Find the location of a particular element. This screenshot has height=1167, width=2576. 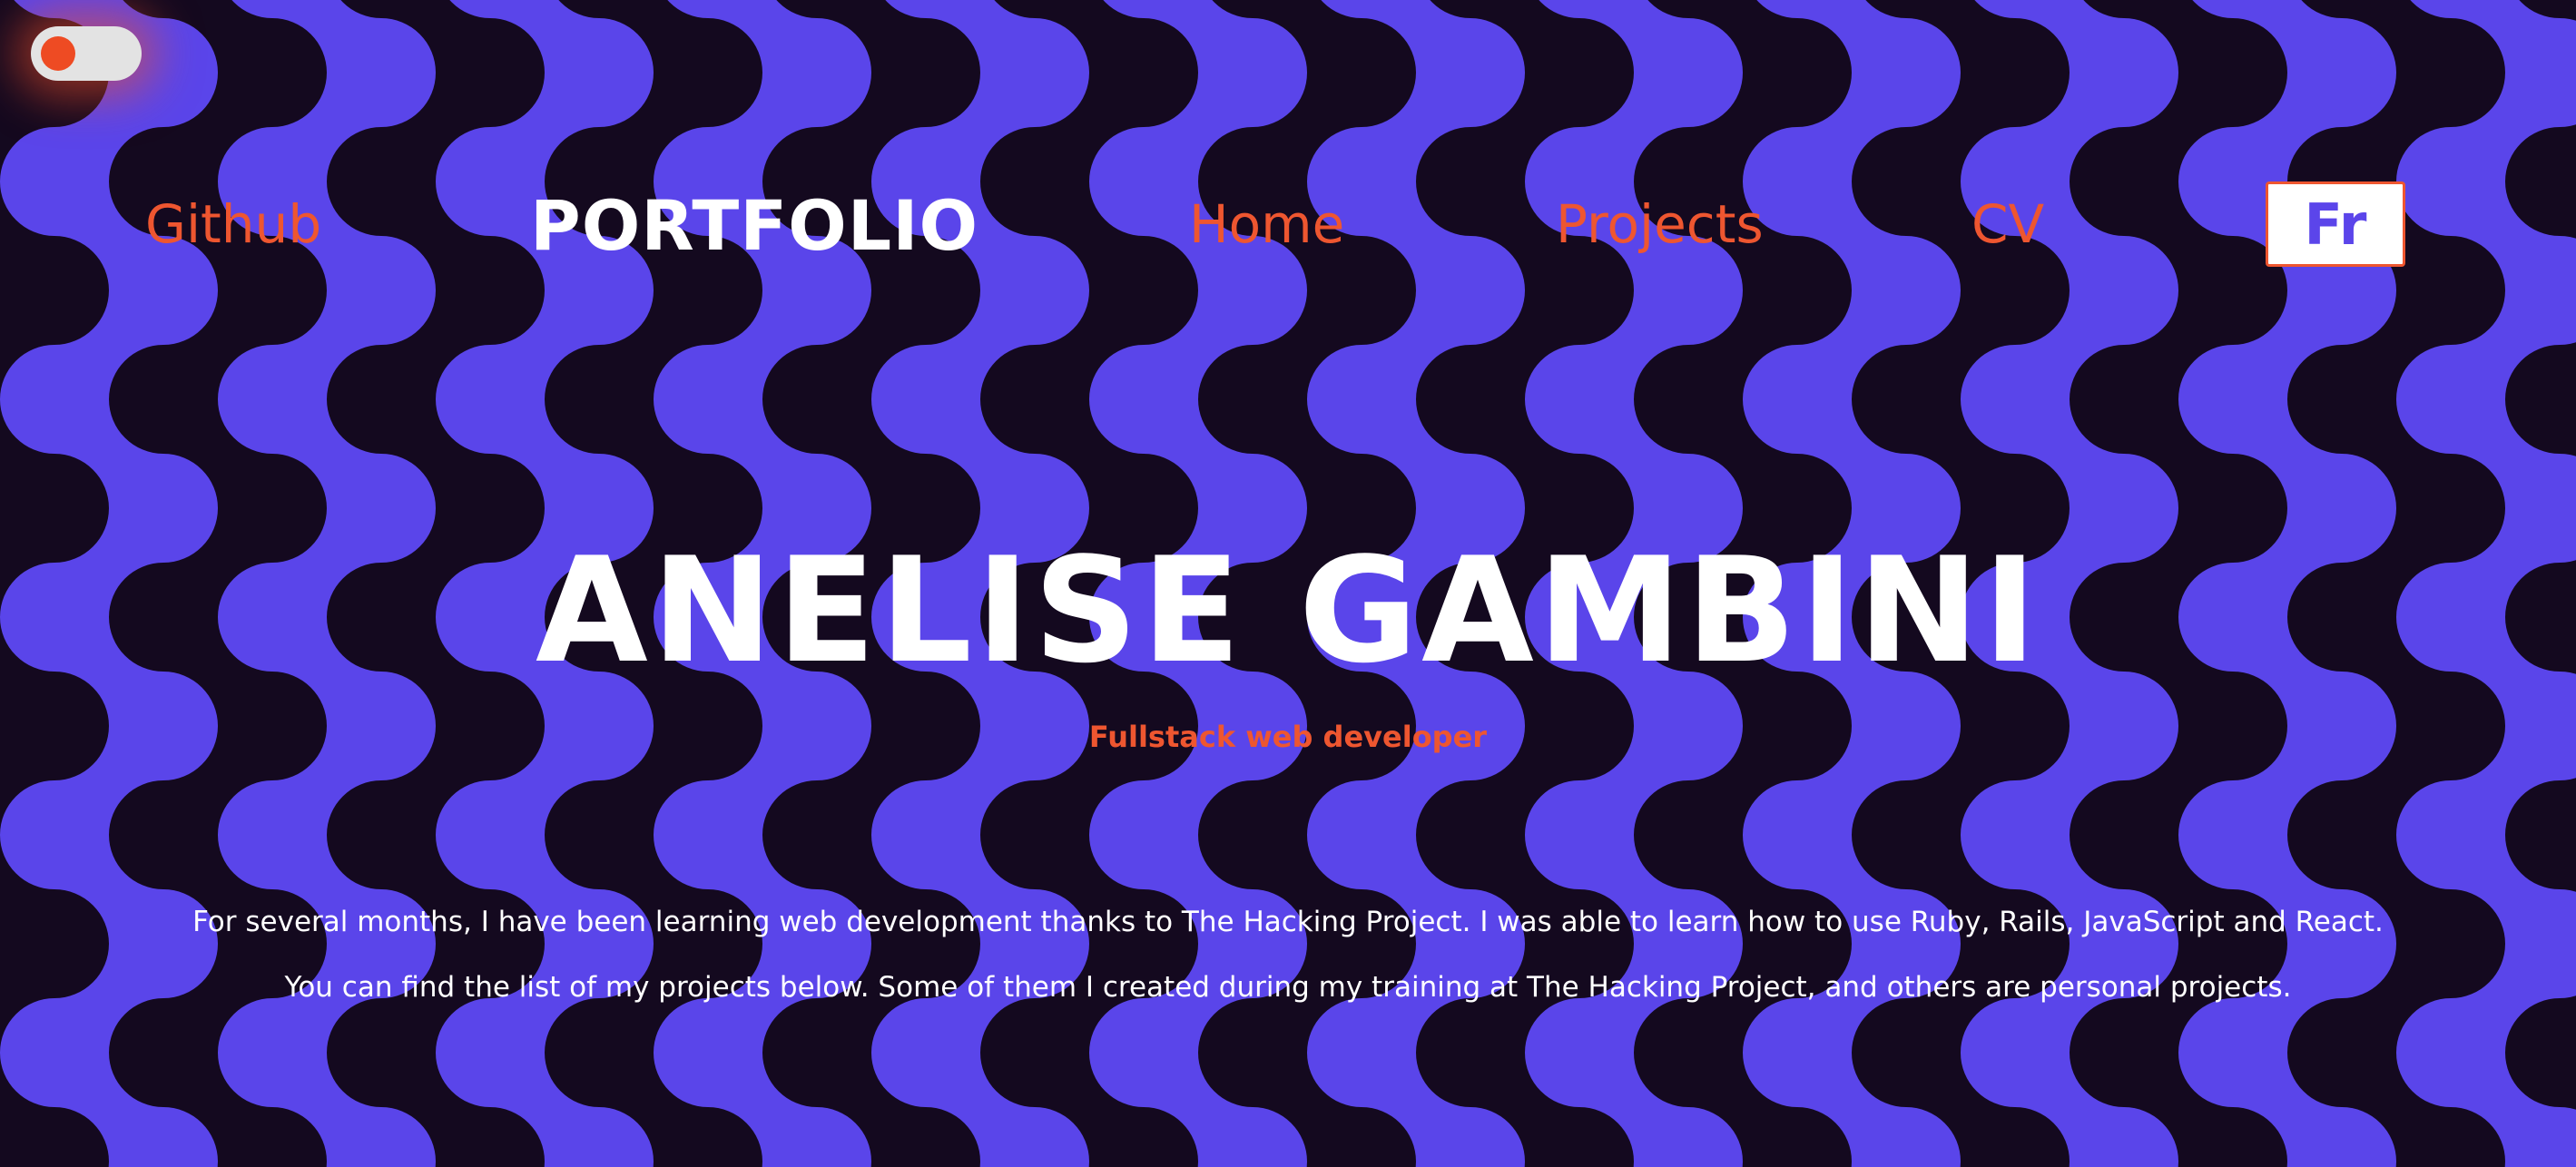

github-link: Github is located at coordinates (233, 224).